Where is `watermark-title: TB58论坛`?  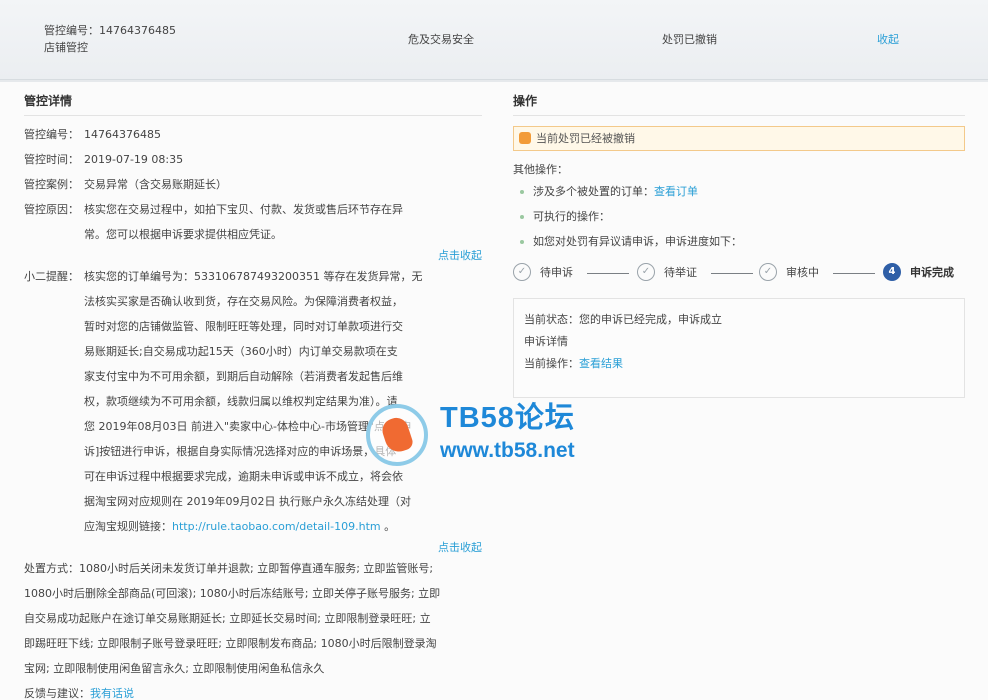
watermark-title: TB58论坛 is located at coordinates (507, 418).